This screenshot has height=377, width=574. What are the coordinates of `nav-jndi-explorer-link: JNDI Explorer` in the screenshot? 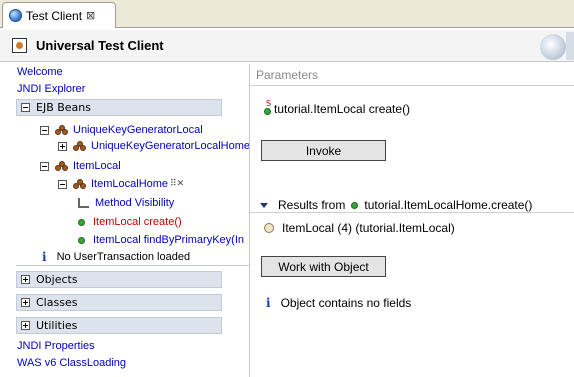 It's located at (51, 89).